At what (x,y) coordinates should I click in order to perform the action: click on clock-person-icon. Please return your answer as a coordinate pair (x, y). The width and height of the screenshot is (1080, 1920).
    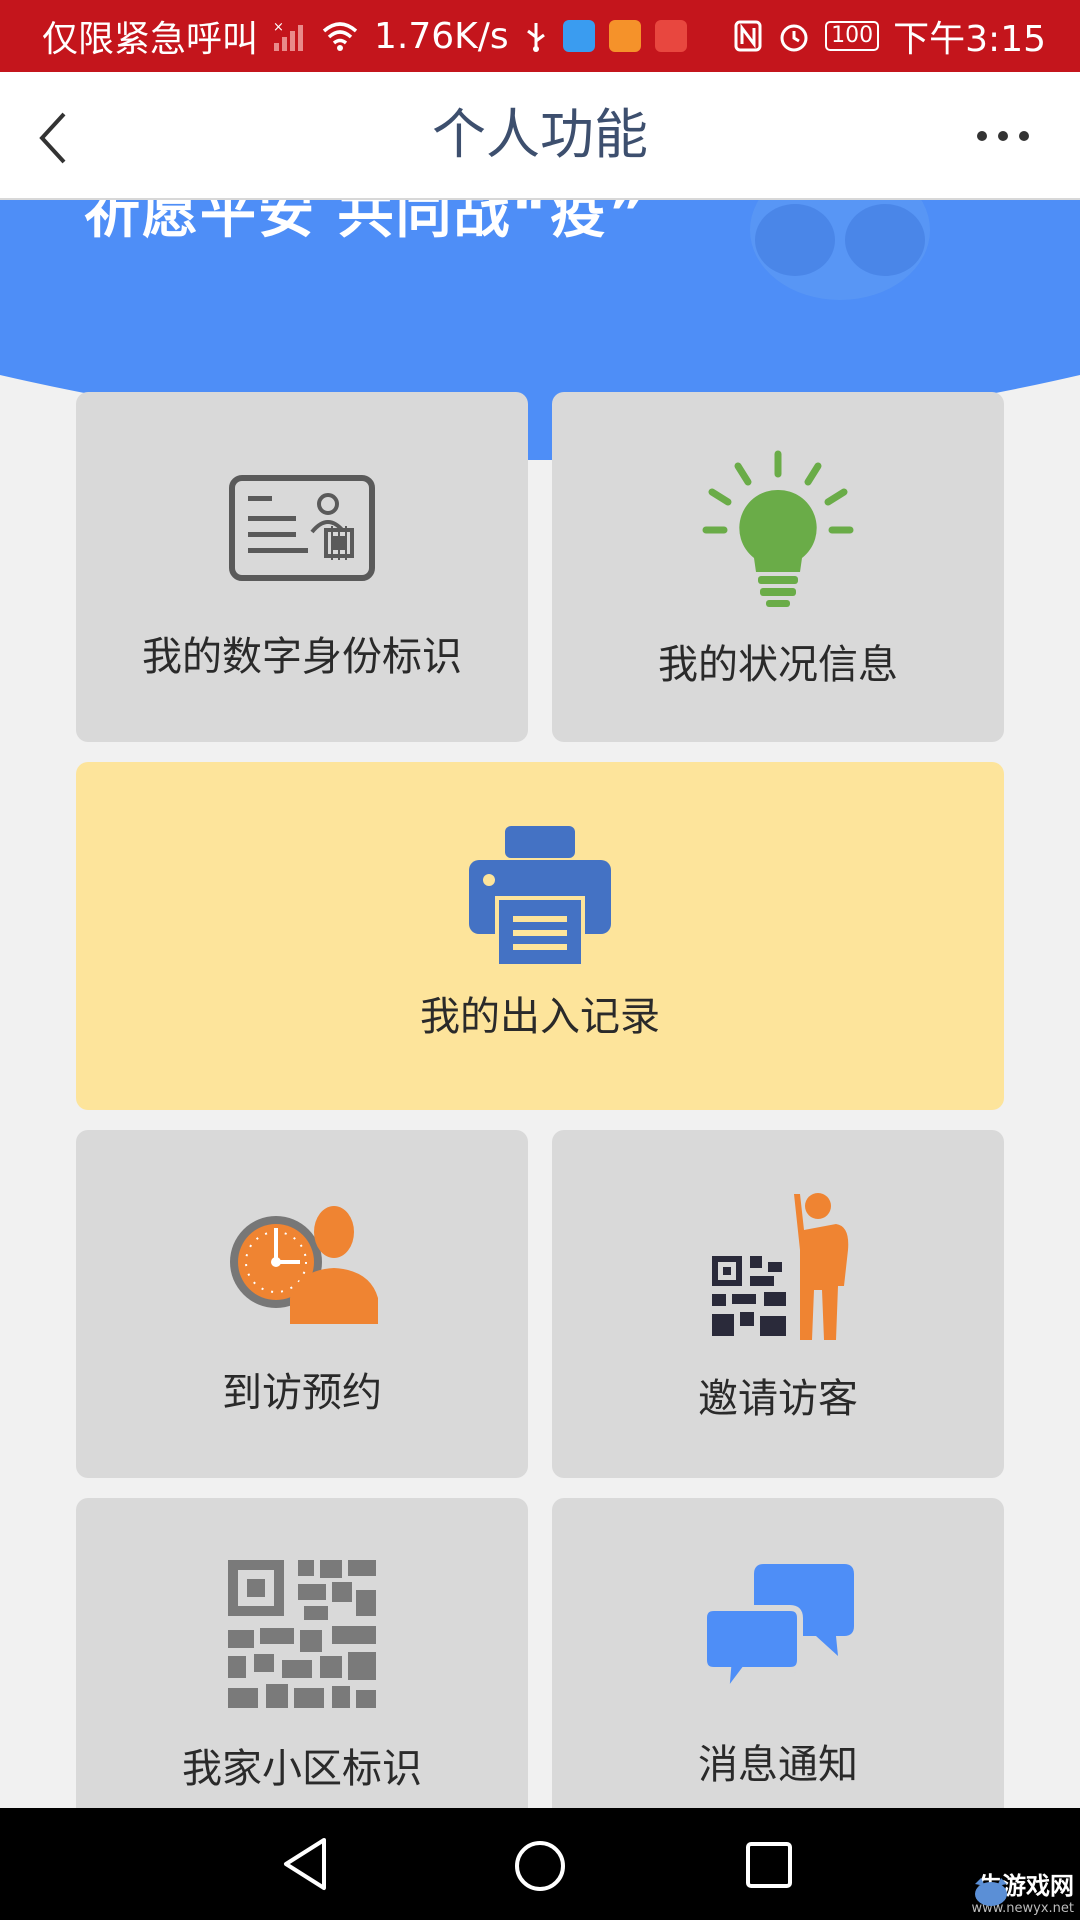
    Looking at the image, I should click on (304, 1265).